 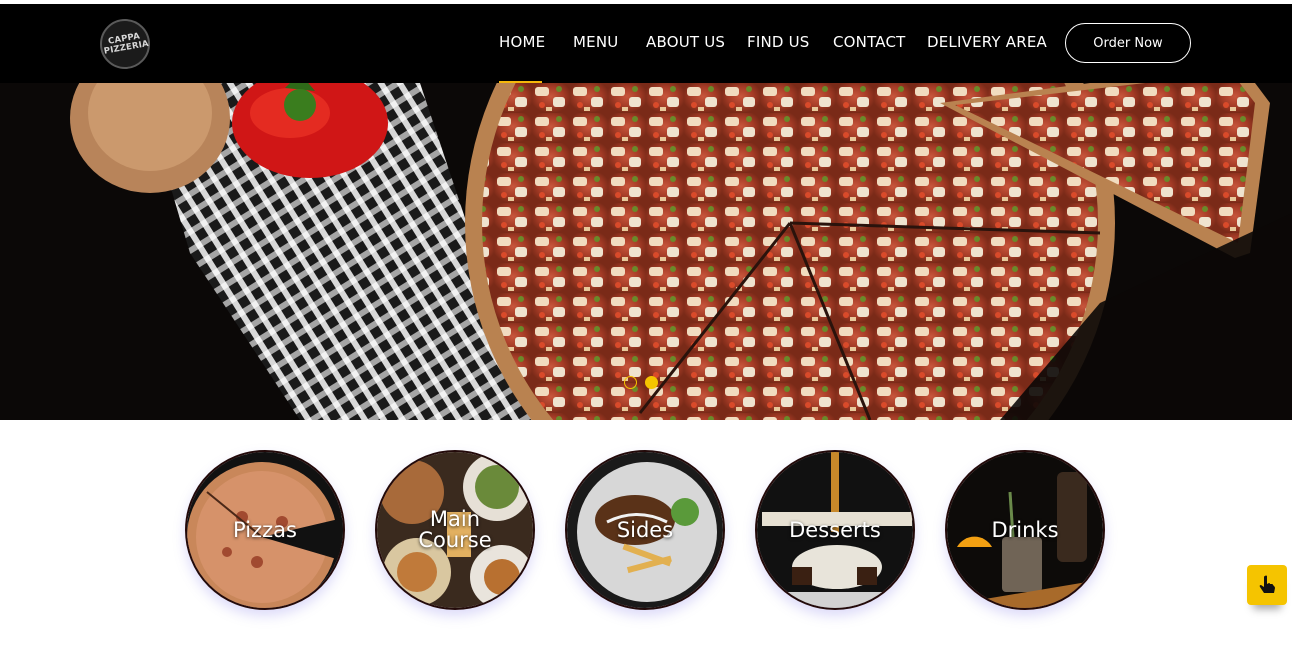 I want to click on category-drinks: Drinks, so click(x=1025, y=530).